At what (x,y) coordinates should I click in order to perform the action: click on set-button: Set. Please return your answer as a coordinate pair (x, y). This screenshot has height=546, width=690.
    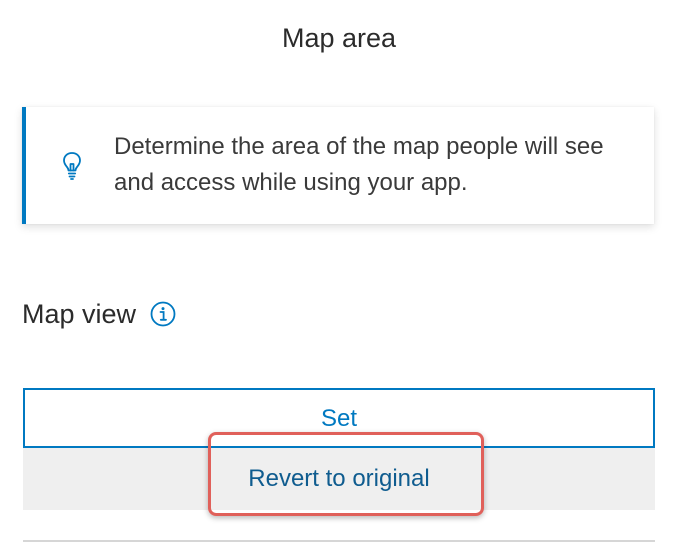
    Looking at the image, I should click on (339, 418).